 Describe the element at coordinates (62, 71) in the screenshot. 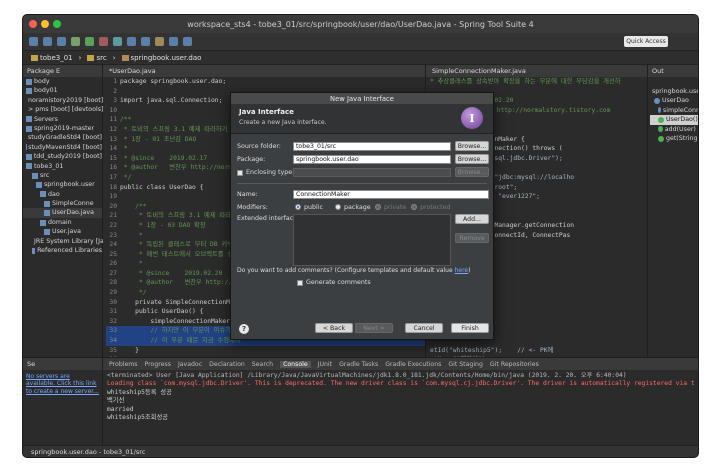

I see `tab-package-explorer: Package E` at that location.